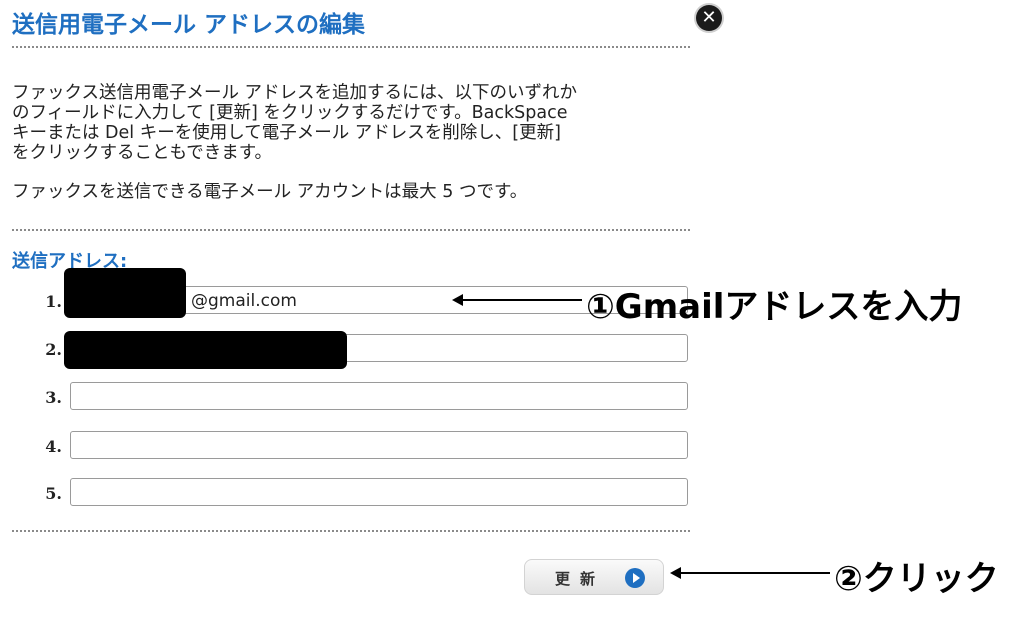 The height and width of the screenshot is (624, 1035). I want to click on play-circle-icon, so click(635, 578).